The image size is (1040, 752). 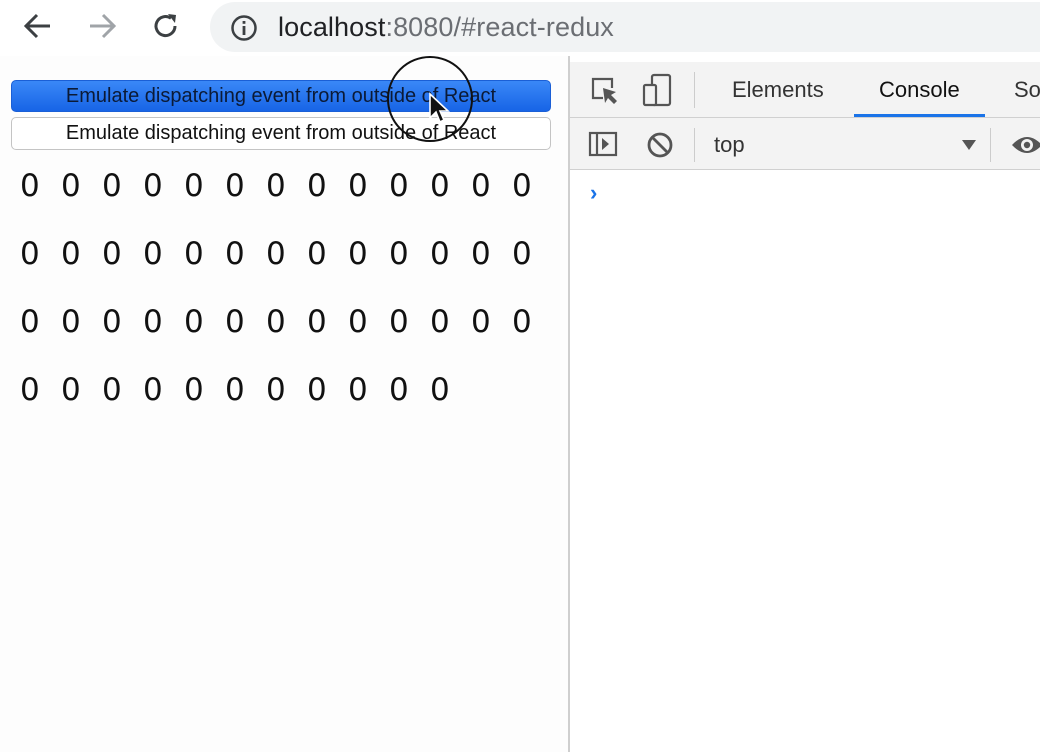 I want to click on tab-sources: So, so click(x=1027, y=89).